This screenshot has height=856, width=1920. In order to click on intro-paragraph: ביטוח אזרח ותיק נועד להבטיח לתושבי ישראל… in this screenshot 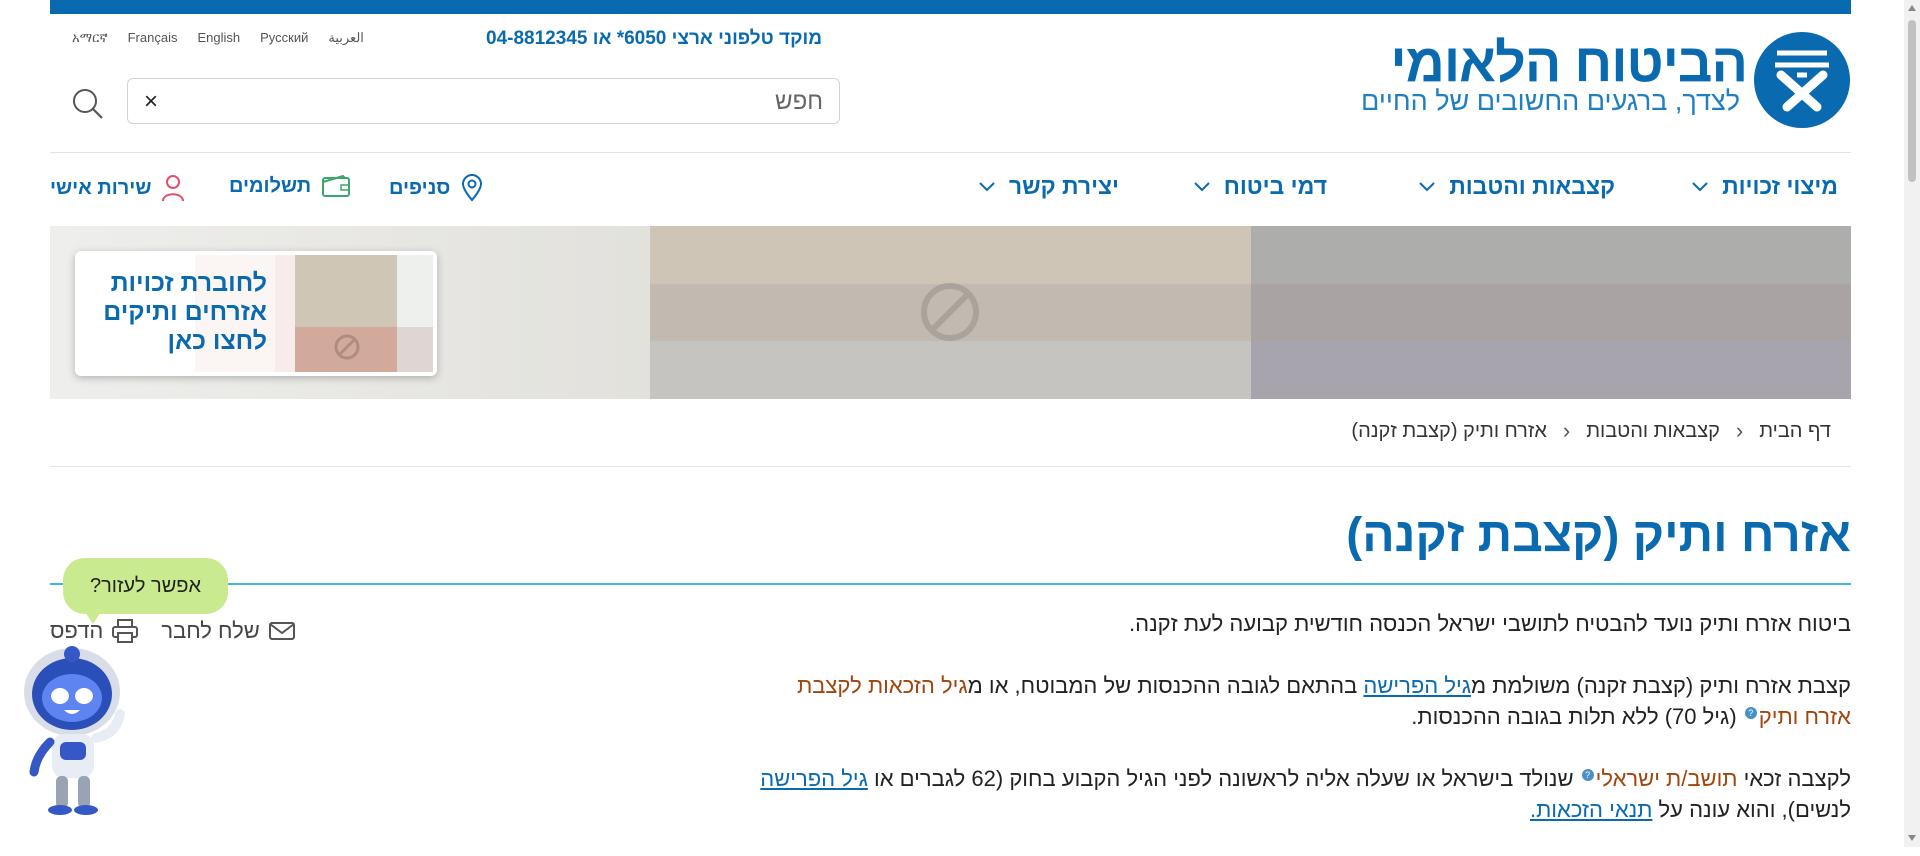, I will do `click(1490, 623)`.